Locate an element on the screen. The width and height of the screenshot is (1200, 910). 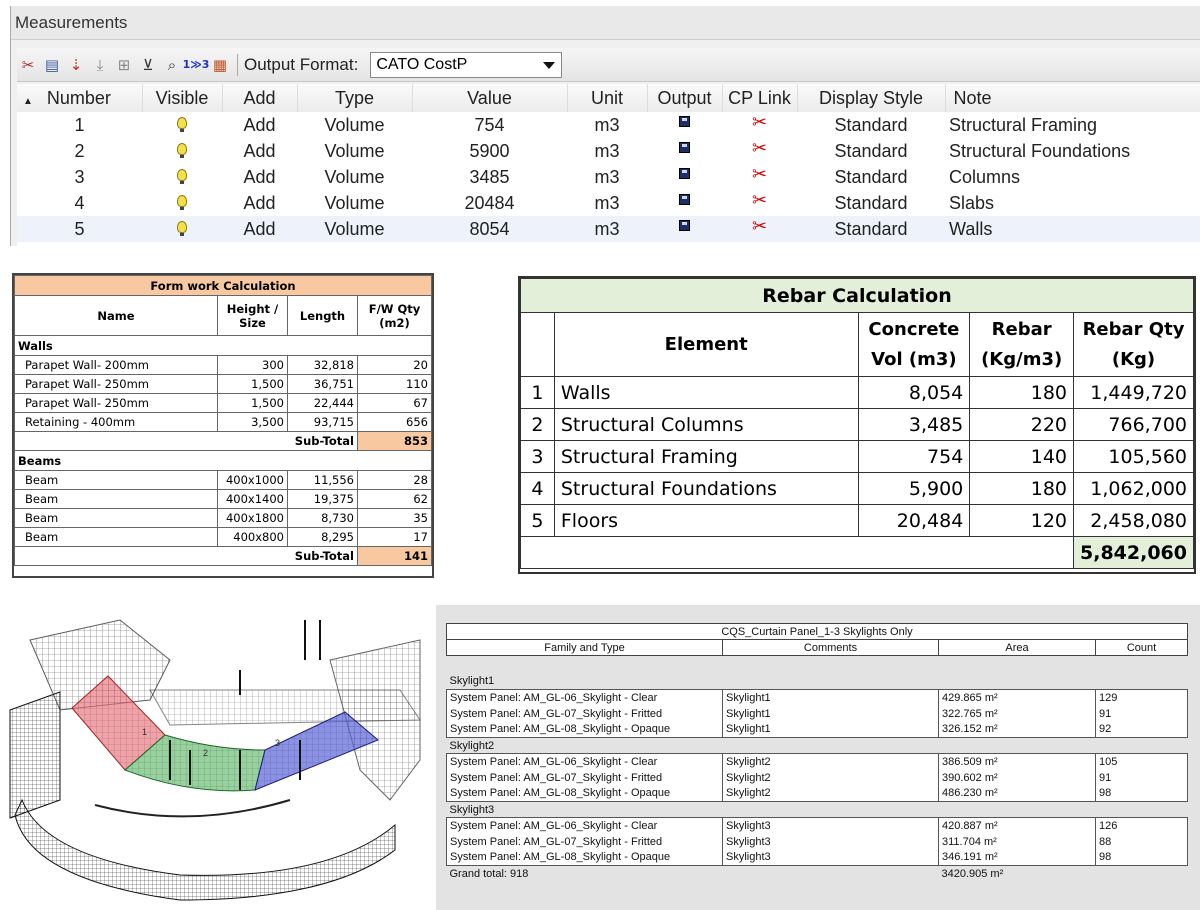
cell-length: 36,751 is located at coordinates (322, 384).